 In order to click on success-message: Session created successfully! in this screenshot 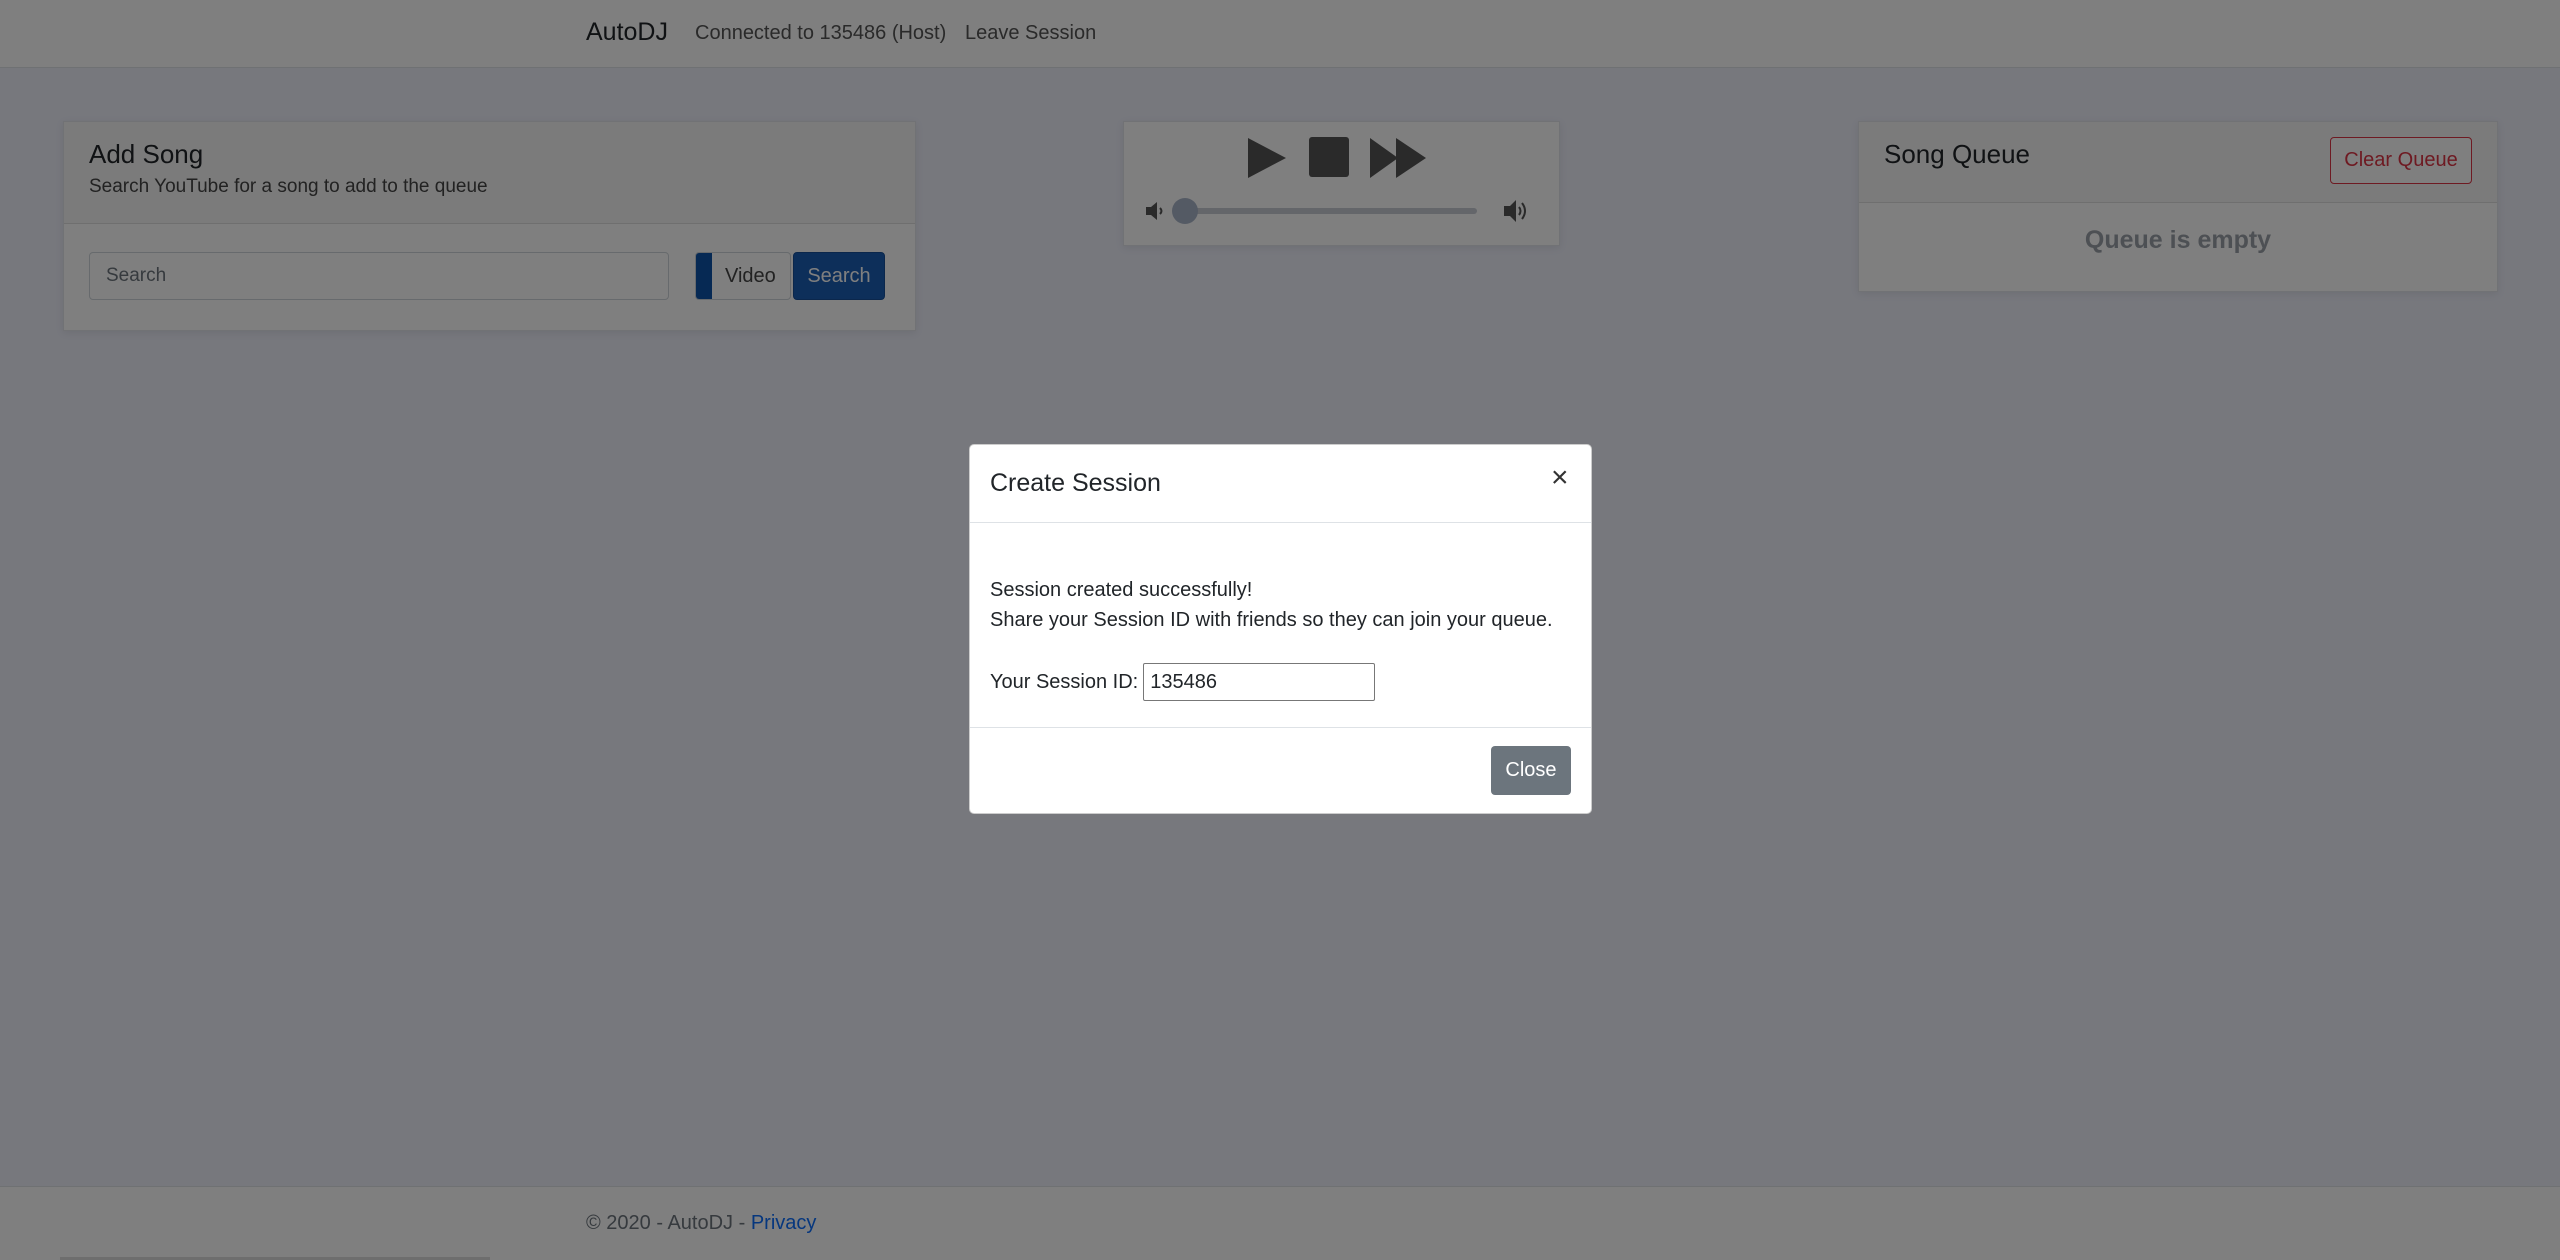, I will do `click(1121, 590)`.